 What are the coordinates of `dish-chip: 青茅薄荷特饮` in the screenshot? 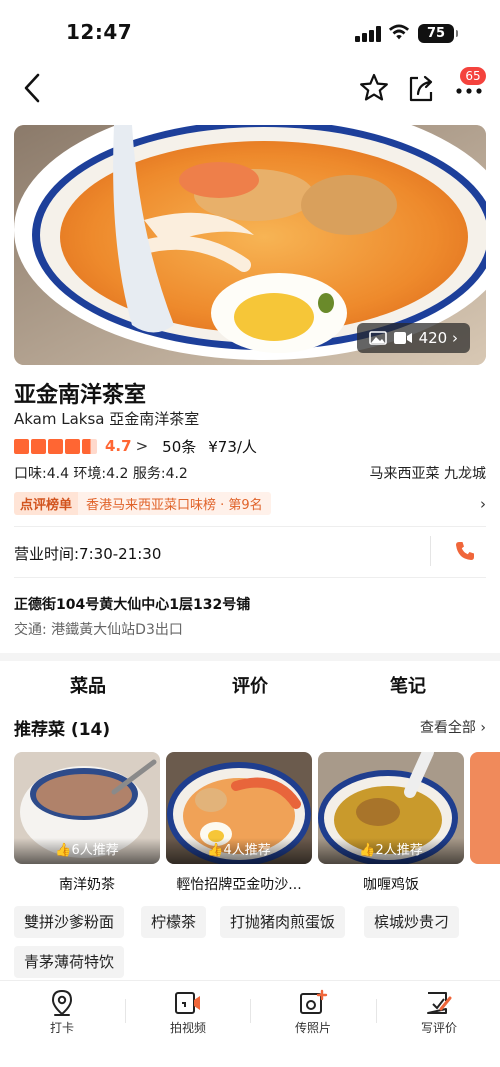 It's located at (69, 962).